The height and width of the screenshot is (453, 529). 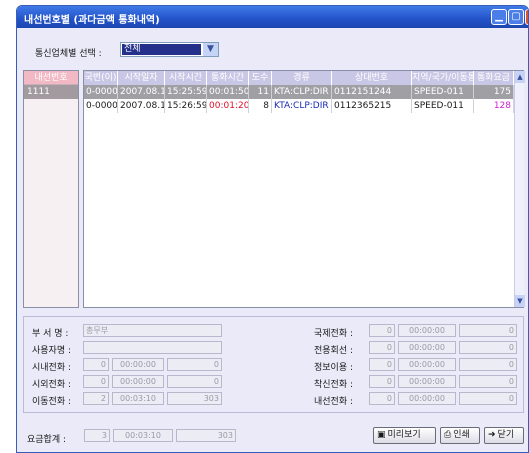 I want to click on intl-call-amount: 0, so click(x=488, y=330).